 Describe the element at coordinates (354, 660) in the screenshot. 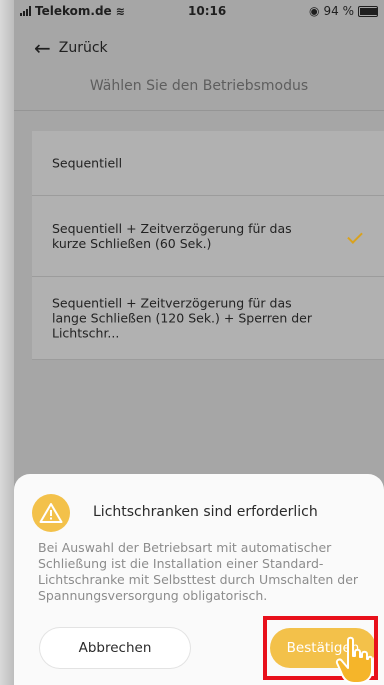

I see `hand-pointer-icon` at that location.